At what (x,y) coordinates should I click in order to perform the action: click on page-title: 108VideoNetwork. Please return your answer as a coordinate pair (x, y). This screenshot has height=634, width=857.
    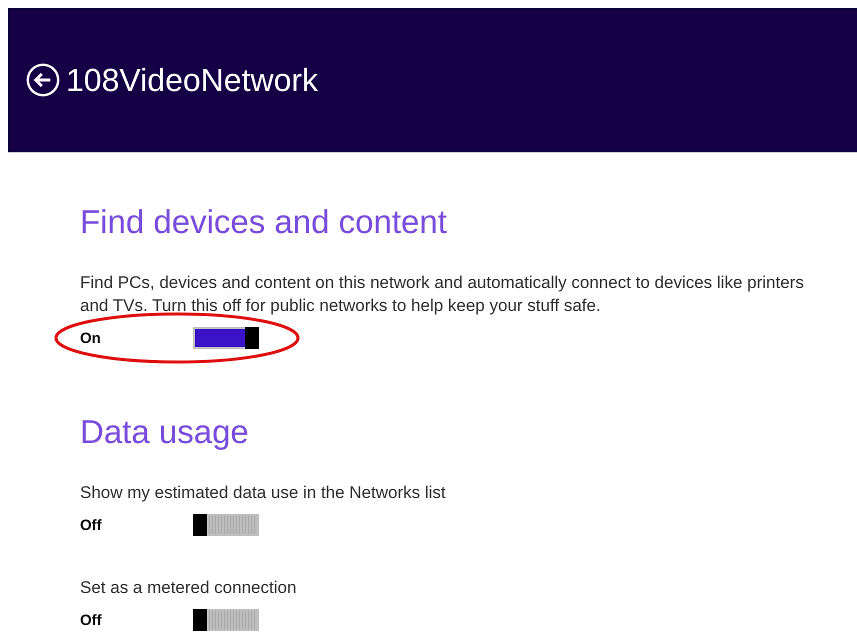
    Looking at the image, I should click on (192, 80).